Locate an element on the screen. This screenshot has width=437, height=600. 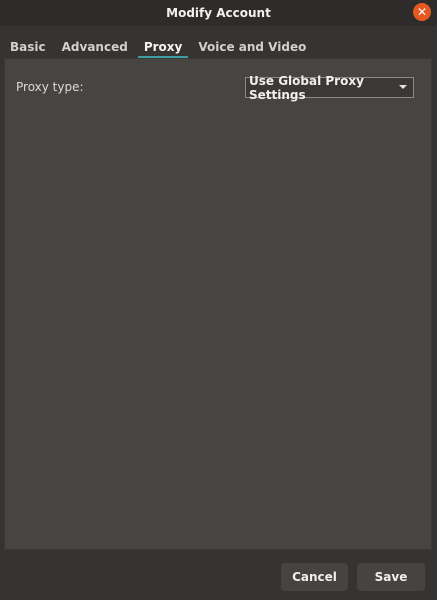
tab-proxy: Proxy is located at coordinates (163, 47).